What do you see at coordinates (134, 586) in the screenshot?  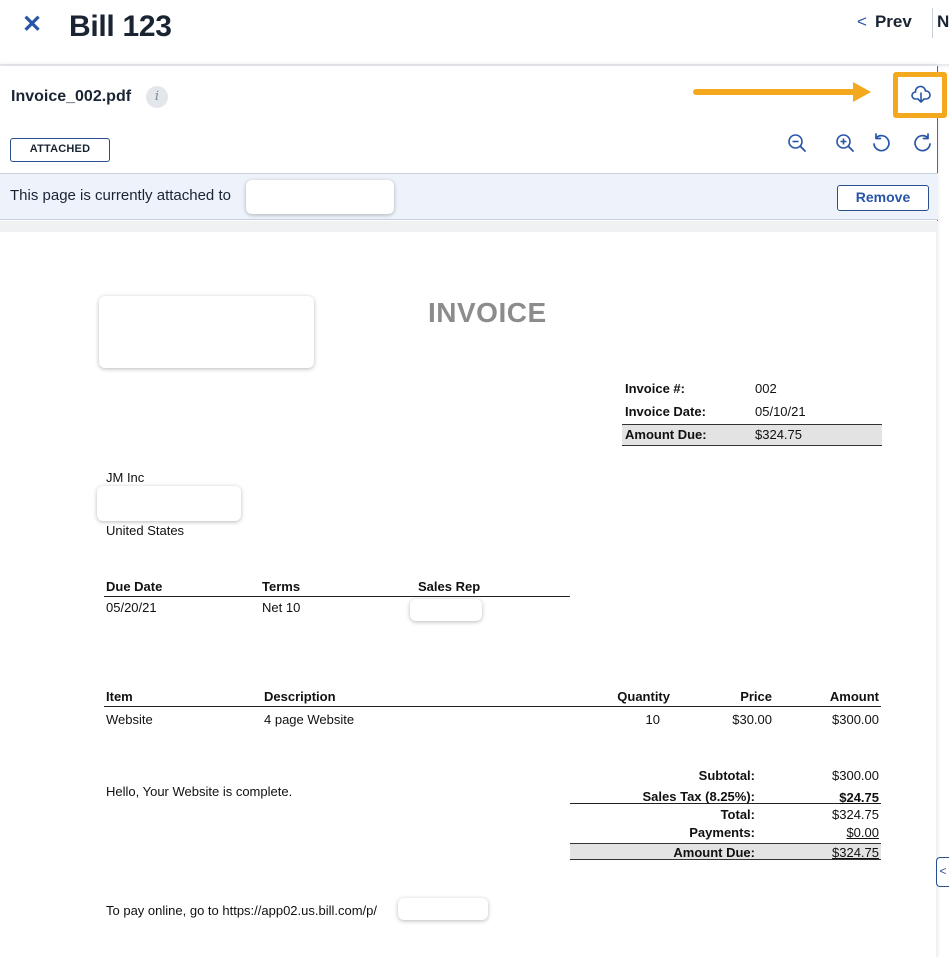 I see `terms-header: Due Date` at bounding box center [134, 586].